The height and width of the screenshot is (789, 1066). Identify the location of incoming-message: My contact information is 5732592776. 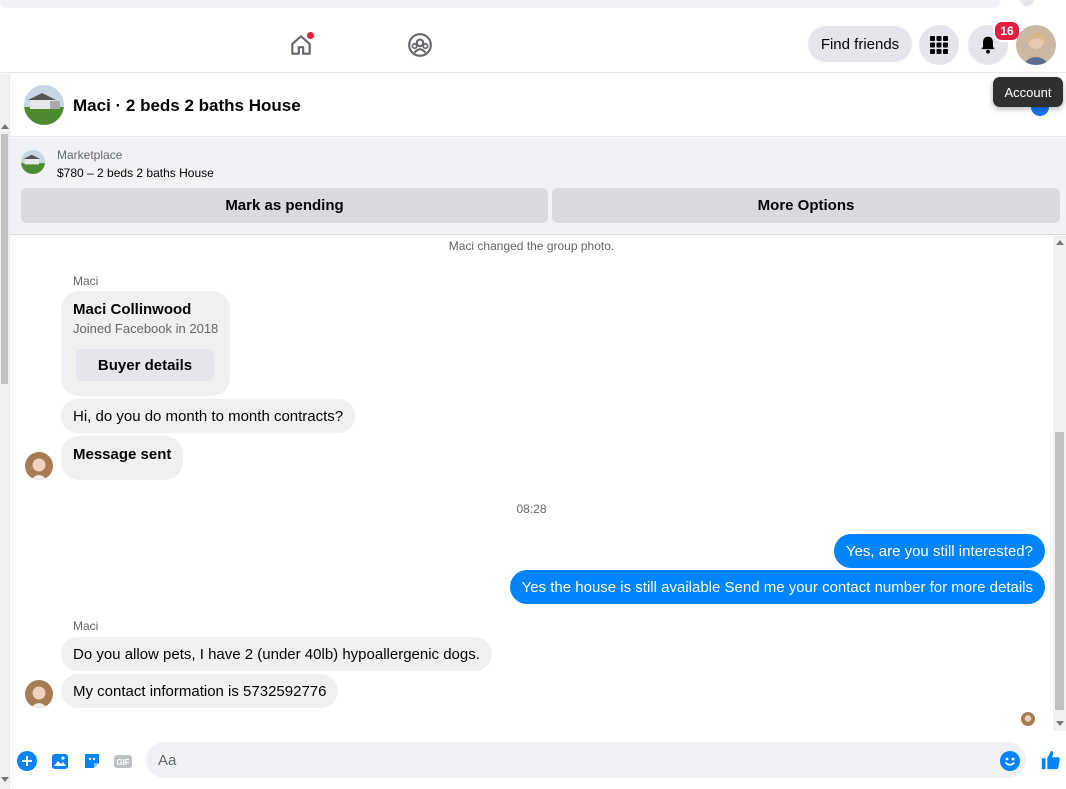
(200, 691).